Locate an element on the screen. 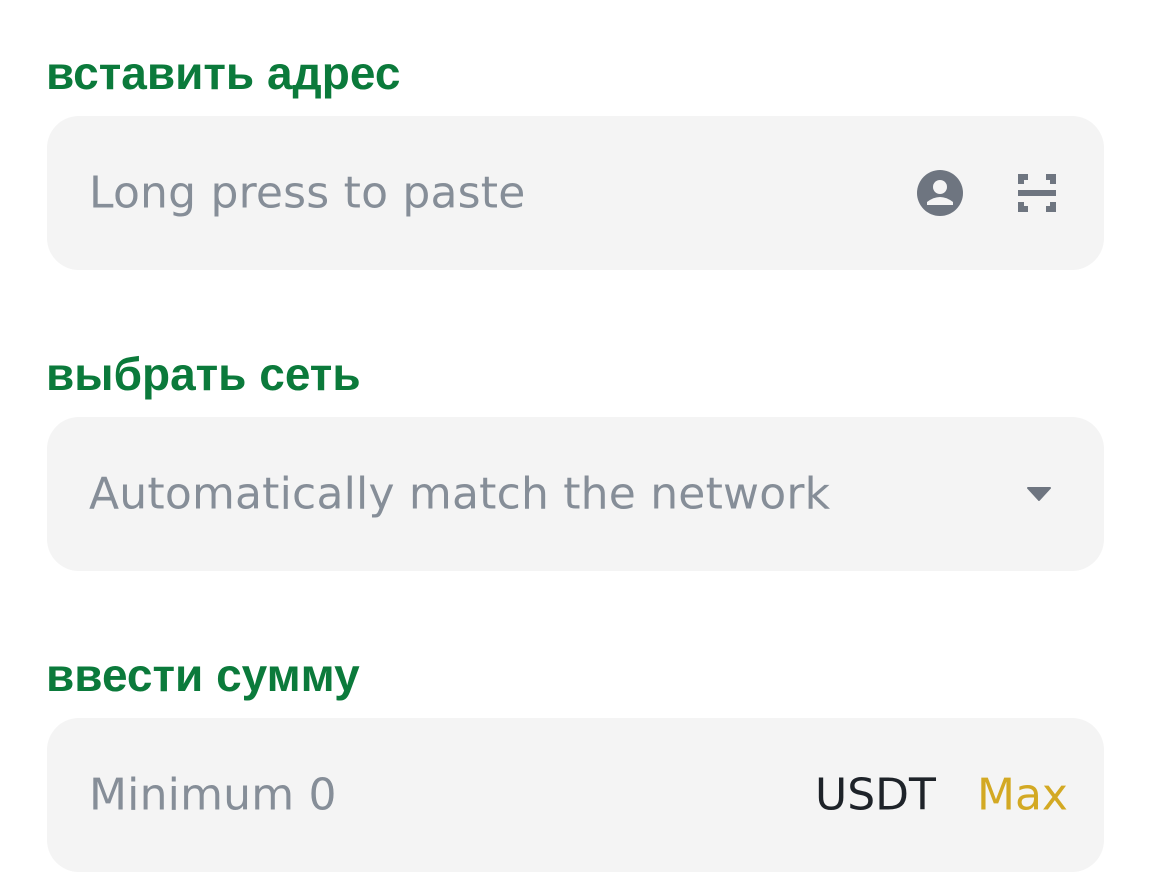  network-value: Automatically match the network is located at coordinates (460, 494).